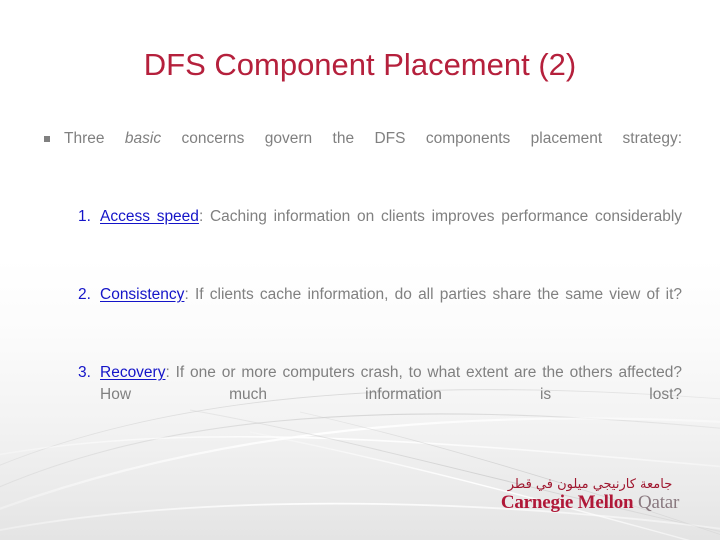  I want to click on logo-latin-text: Carnegie Mellon Qatar, so click(590, 502).